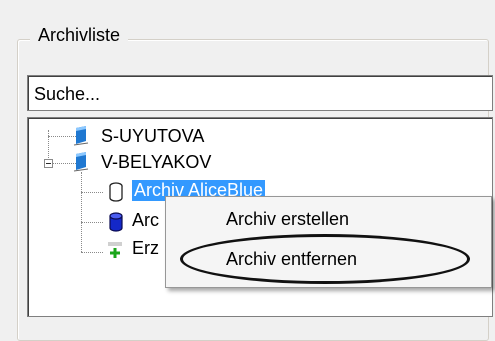 This screenshot has width=495, height=341. Describe the element at coordinates (287, 219) in the screenshot. I see `menu-item-create-archive: Archiv erstellen` at that location.